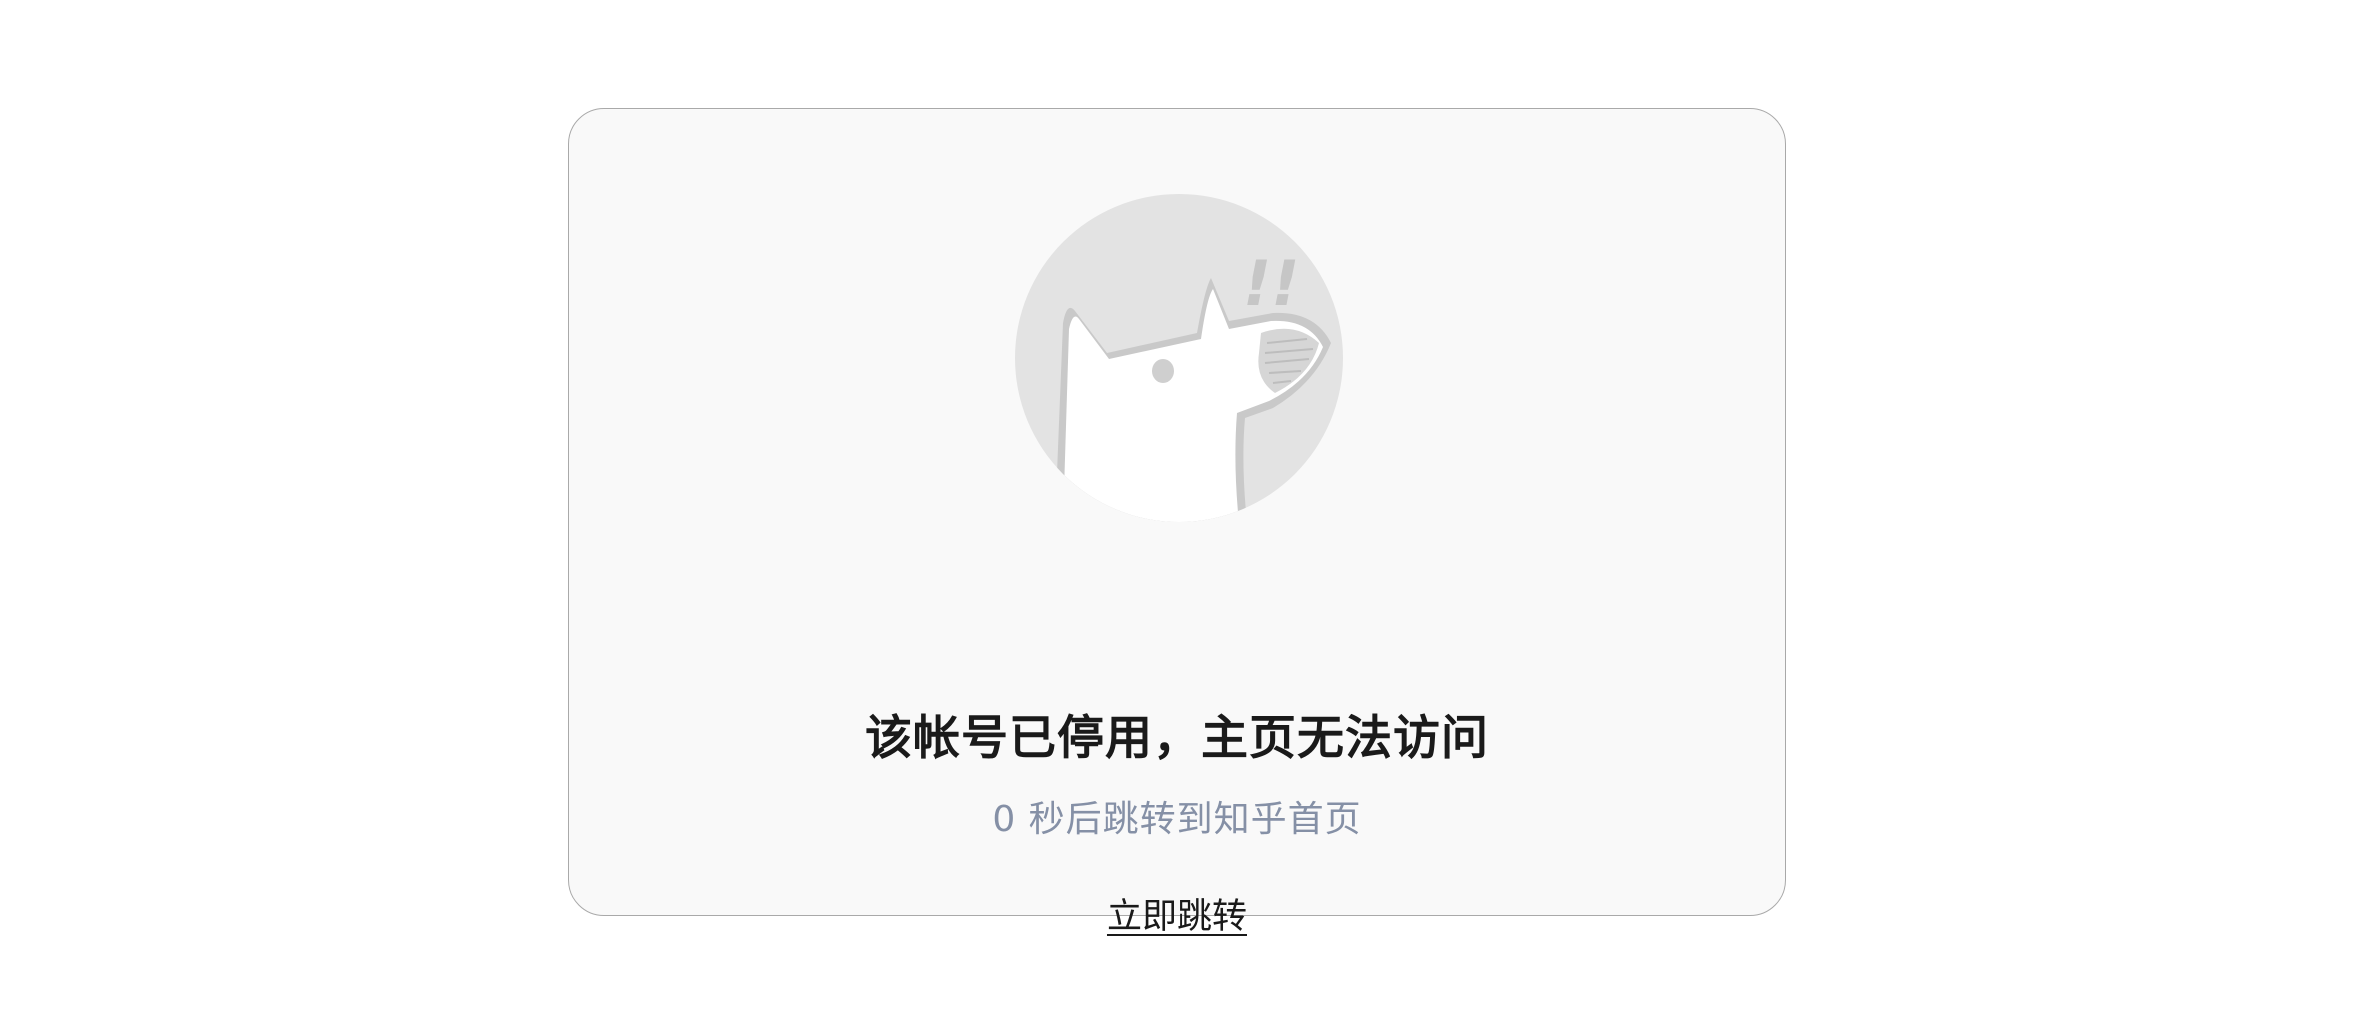 This screenshot has height=1027, width=2357. I want to click on page-title: 该帐号已停用，主页无法访问, so click(1177, 738).